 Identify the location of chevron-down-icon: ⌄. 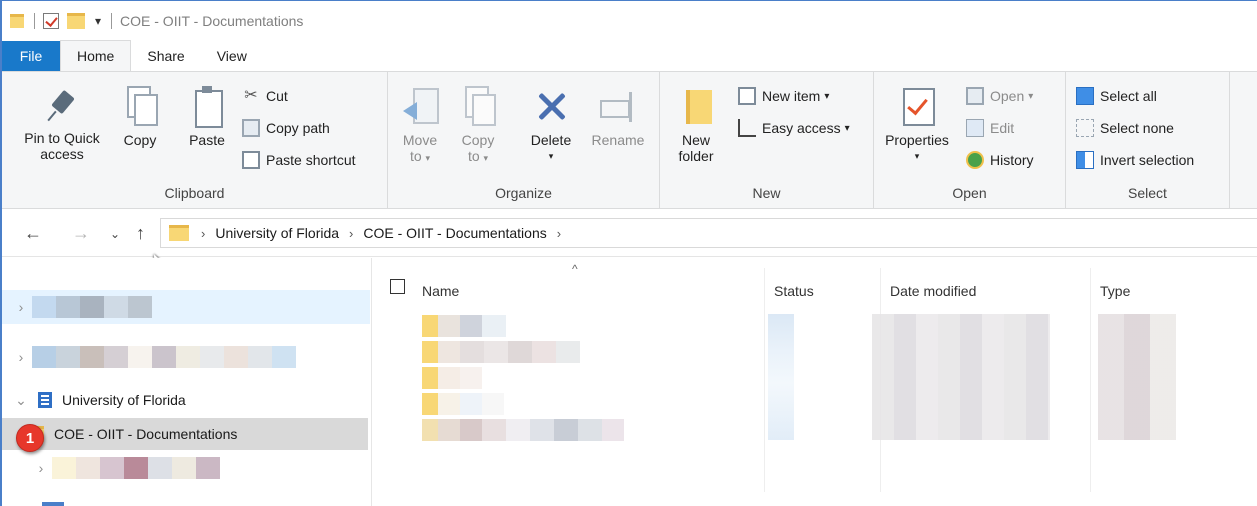
(21, 400).